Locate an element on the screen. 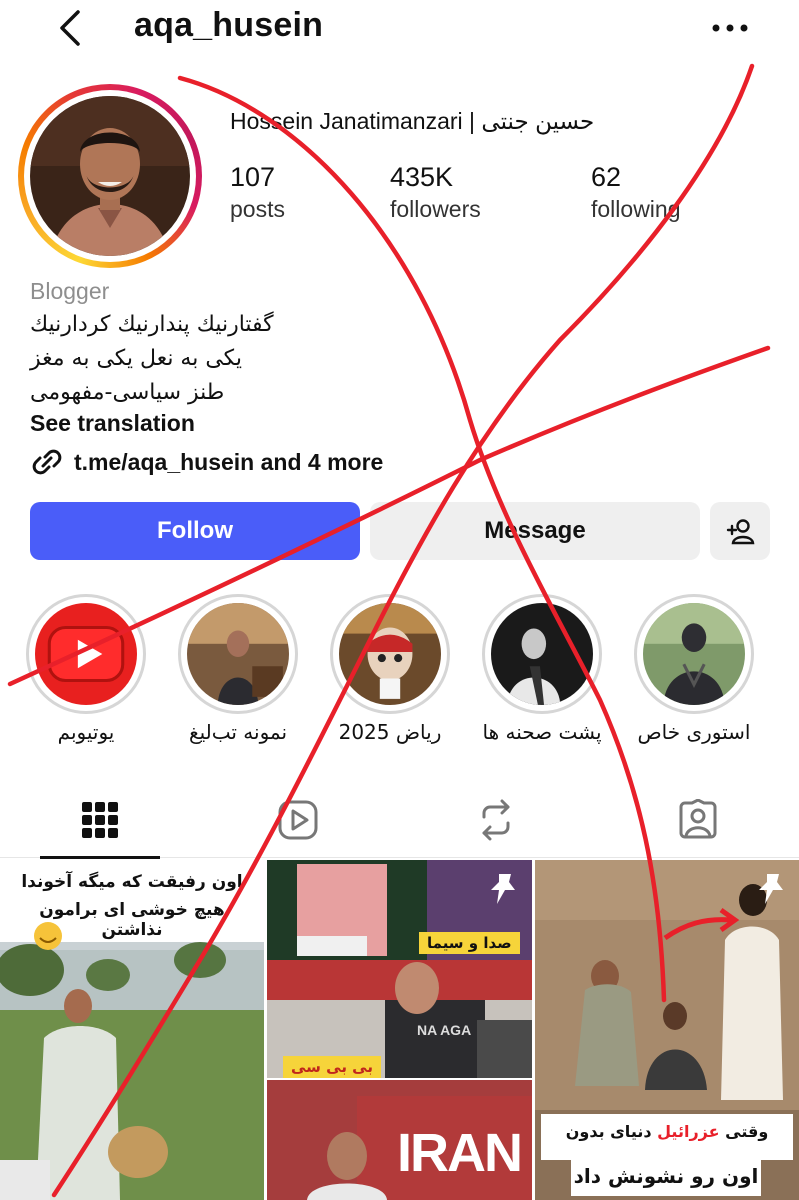  highlight-backstage: پشت صحنه ها is located at coordinates (542, 669).